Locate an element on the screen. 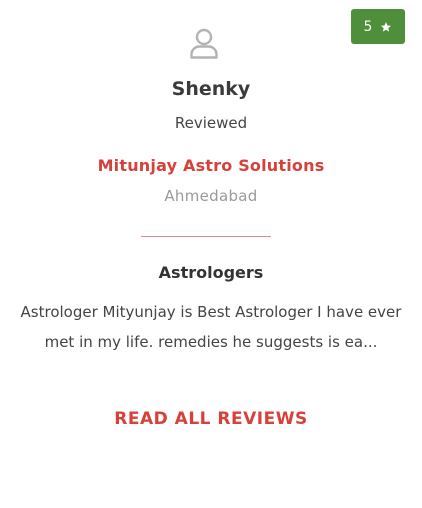 The height and width of the screenshot is (508, 422). reviewer-name: Shenky is located at coordinates (211, 89).